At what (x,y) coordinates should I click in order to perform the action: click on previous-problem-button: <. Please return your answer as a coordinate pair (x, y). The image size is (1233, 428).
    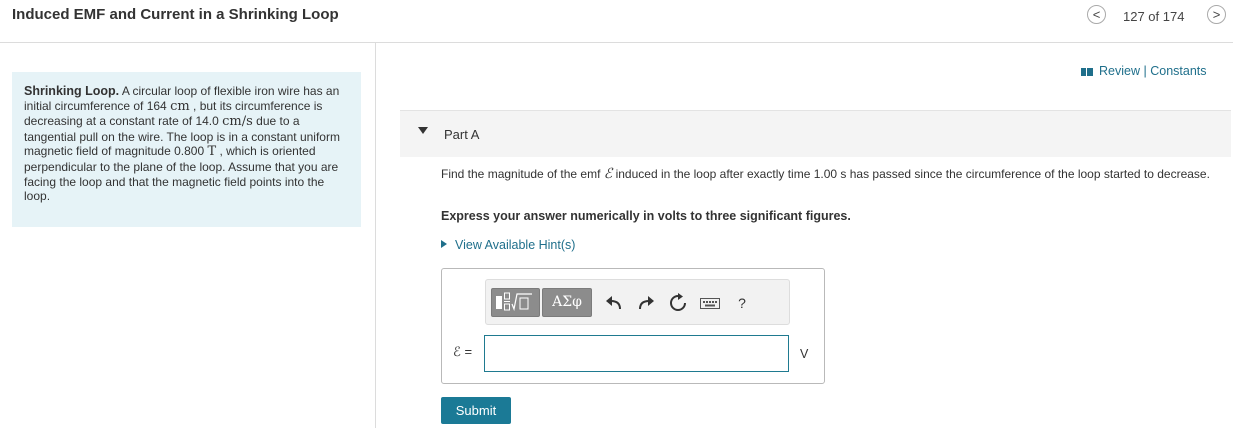
    Looking at the image, I should click on (1096, 14).